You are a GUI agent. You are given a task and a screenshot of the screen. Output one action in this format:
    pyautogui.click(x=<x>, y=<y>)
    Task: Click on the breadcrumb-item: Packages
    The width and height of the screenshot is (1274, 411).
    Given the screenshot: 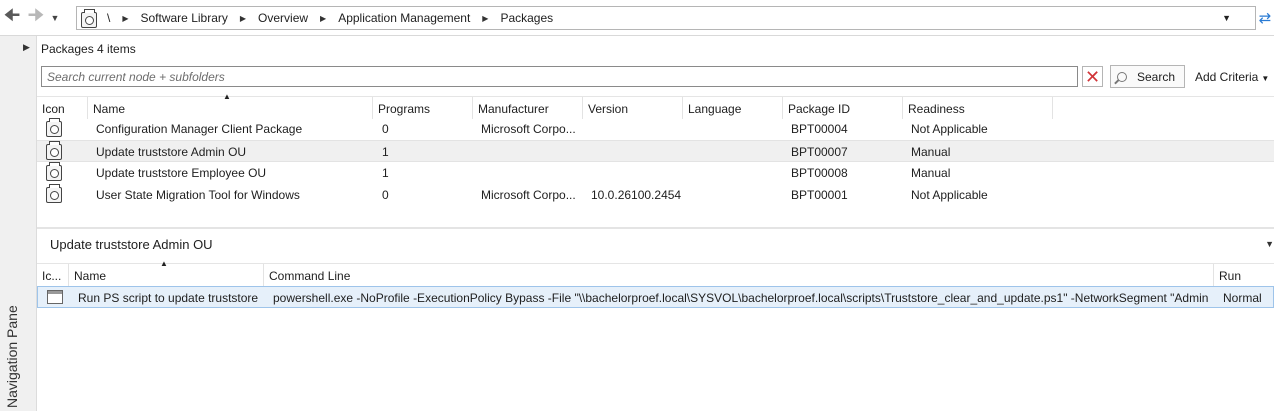 What is the action you would take?
    pyautogui.click(x=526, y=18)
    